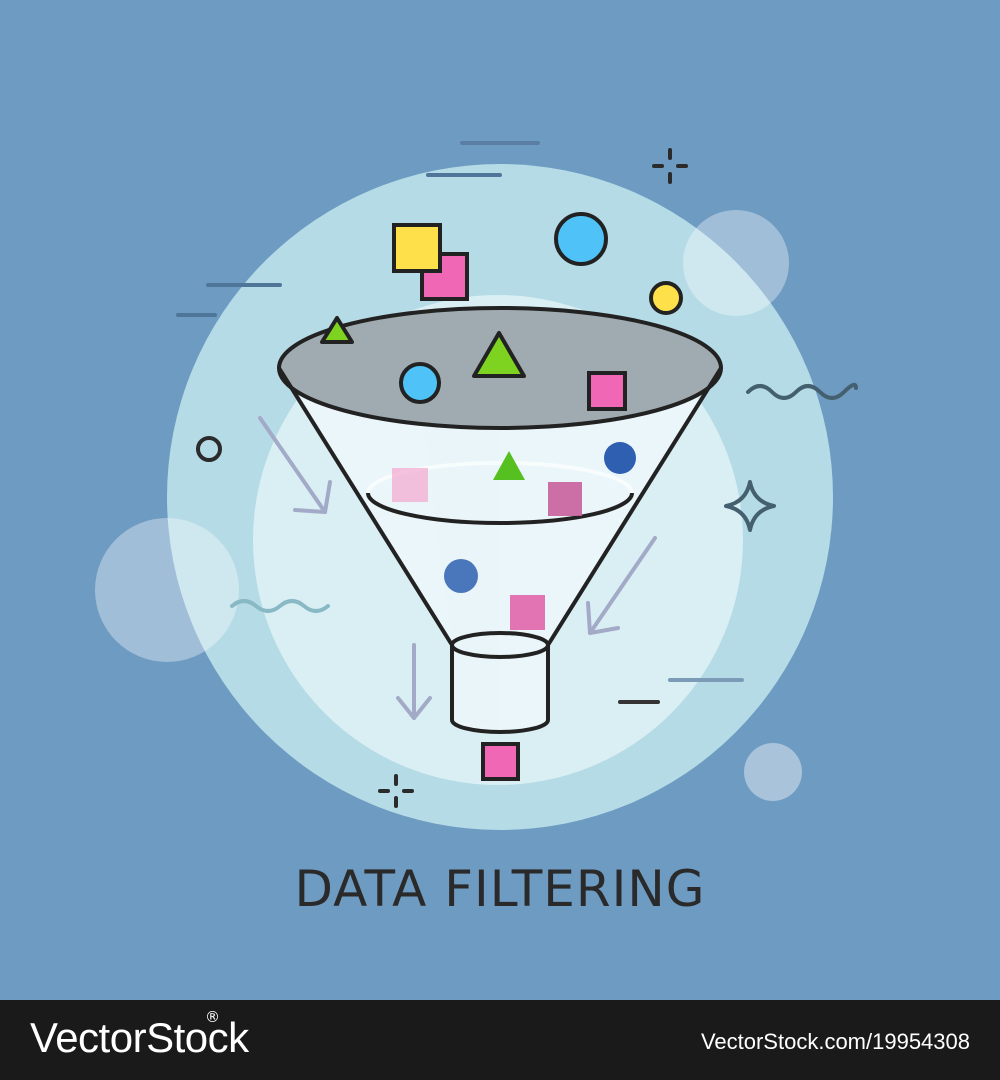 The width and height of the screenshot is (1000, 1080). I want to click on circle-shape-yellow, so click(666, 298).